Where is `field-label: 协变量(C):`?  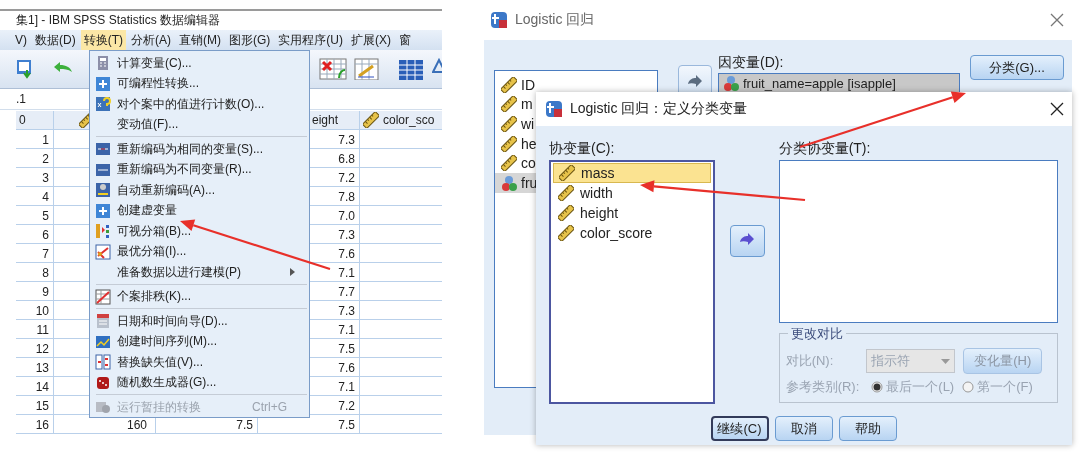 field-label: 协变量(C): is located at coordinates (582, 149).